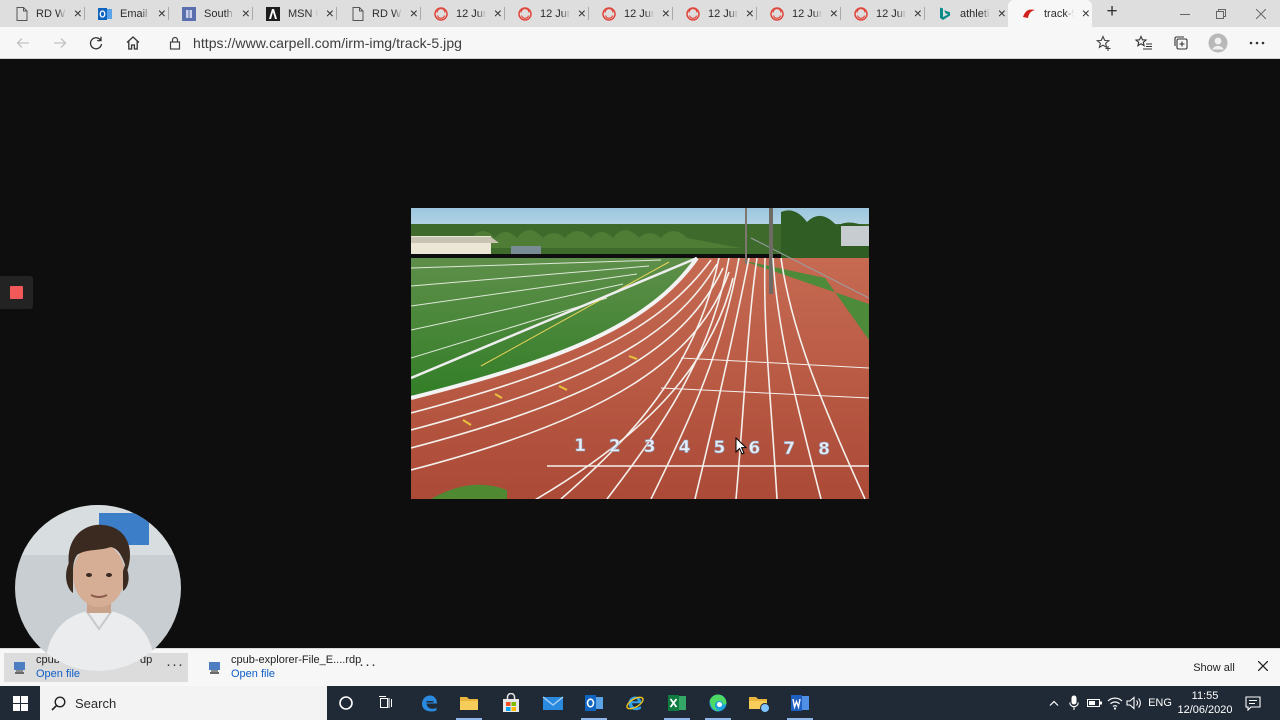 The height and width of the screenshot is (720, 1280). What do you see at coordinates (126, 13) in the screenshot?
I see `browser-tab: Email - Outlook ×` at bounding box center [126, 13].